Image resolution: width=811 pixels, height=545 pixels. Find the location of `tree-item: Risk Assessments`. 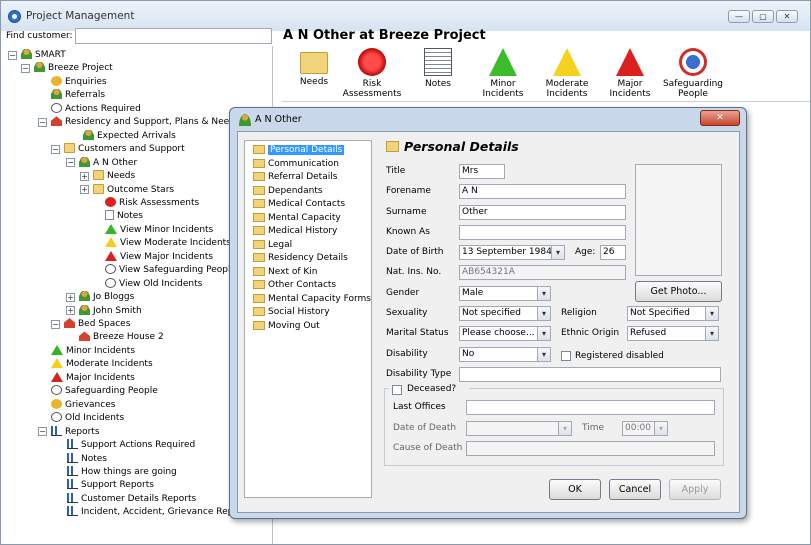

tree-item: Risk Assessments is located at coordinates (152, 202).